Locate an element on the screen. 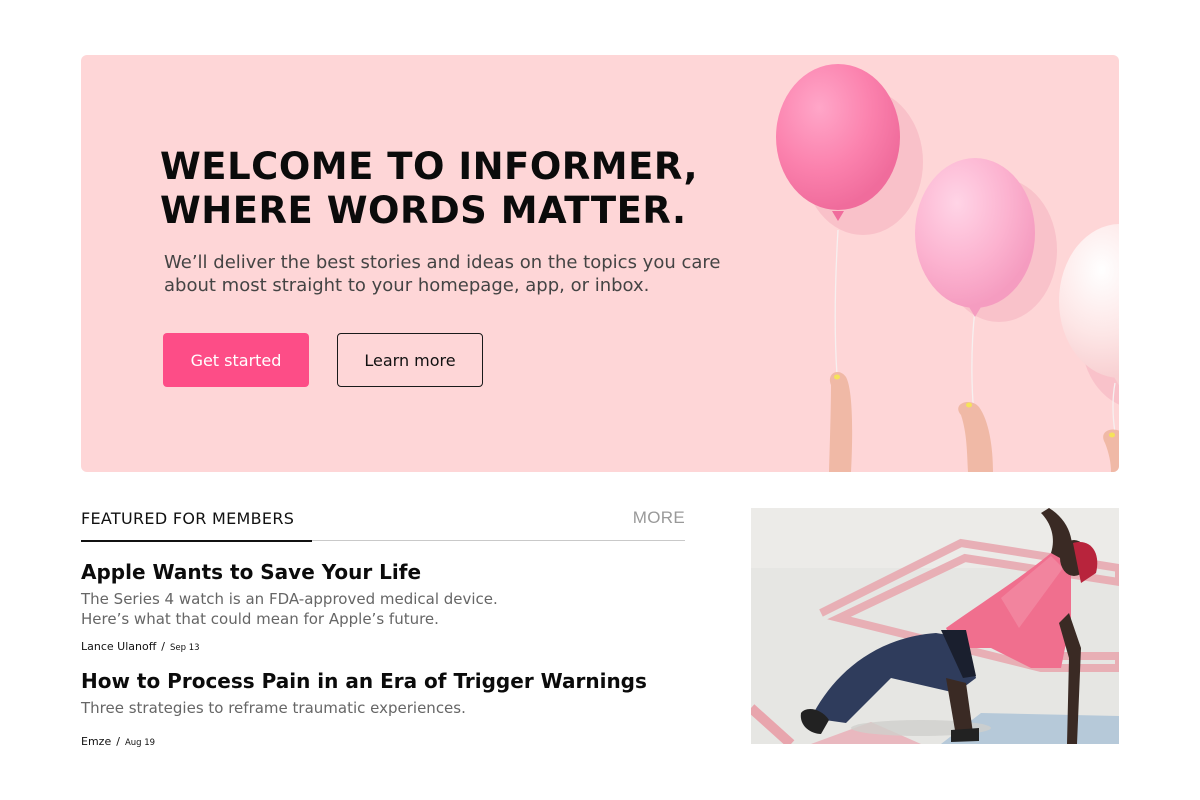  article-meta: Emze / Aug 19 is located at coordinates (391, 739).